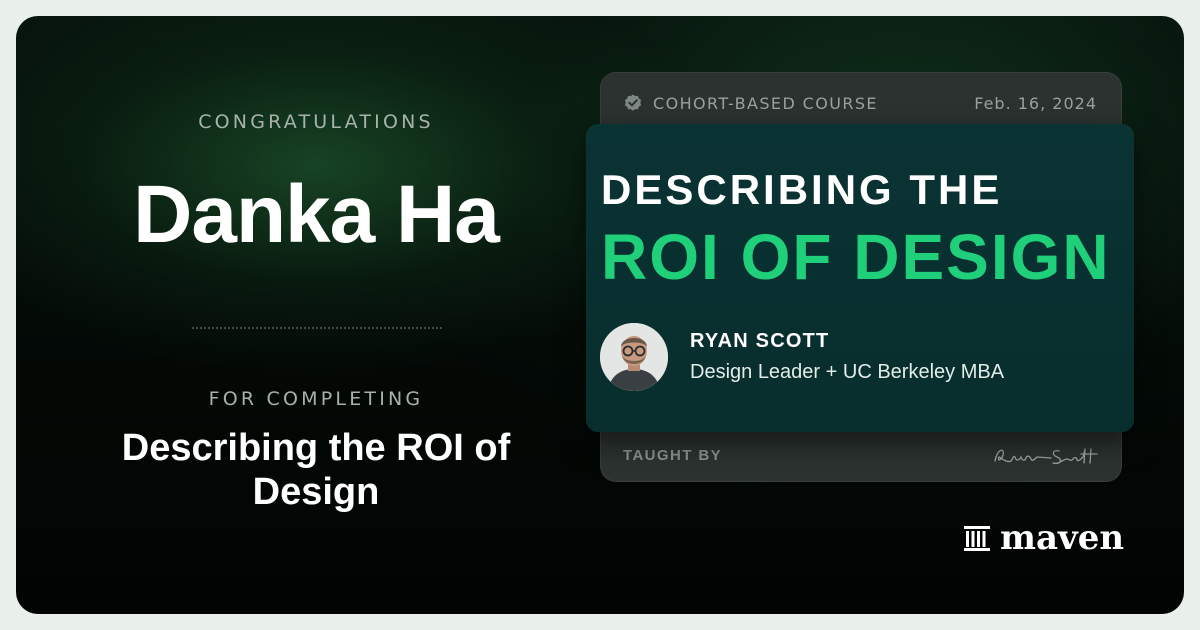 The image size is (1200, 630). I want to click on instructor-role: Design Leader + UC Berkeley MBA, so click(847, 372).